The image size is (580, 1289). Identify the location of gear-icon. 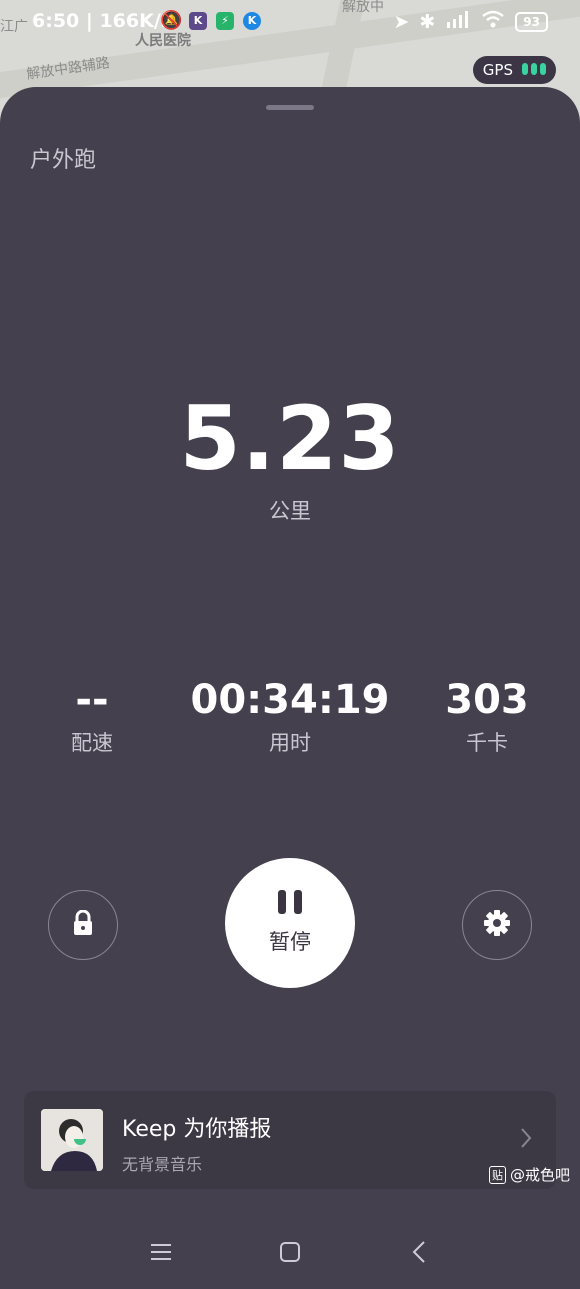
(497, 925).